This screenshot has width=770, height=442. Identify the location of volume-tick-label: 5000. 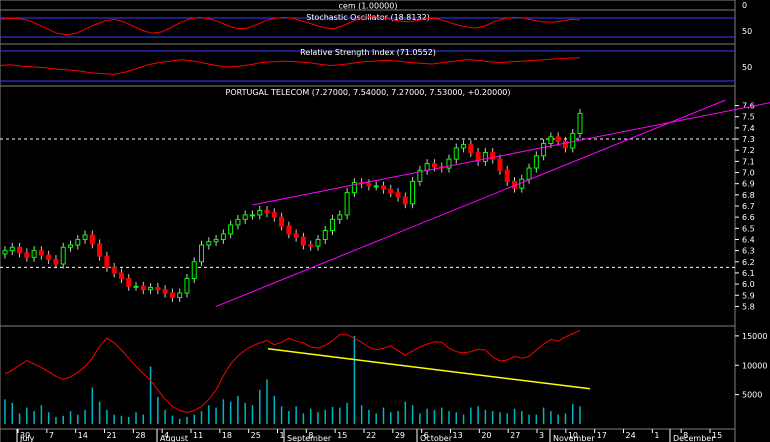
(752, 395).